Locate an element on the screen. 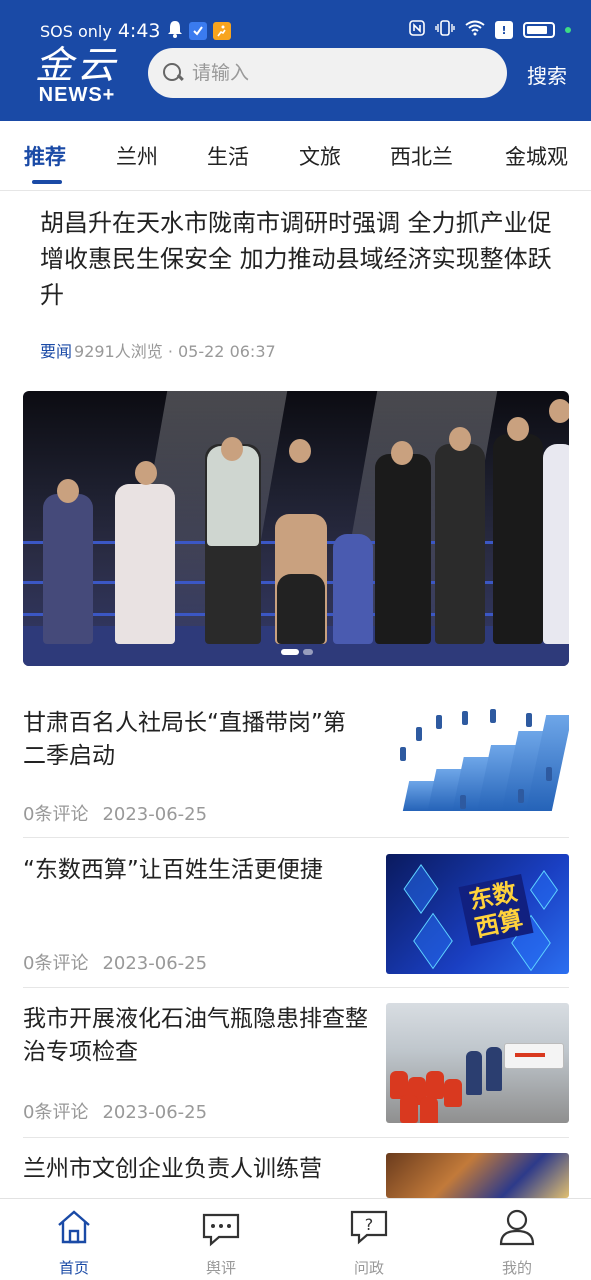 The width and height of the screenshot is (591, 1280). top-story-tag: 要闻 is located at coordinates (56, 351).